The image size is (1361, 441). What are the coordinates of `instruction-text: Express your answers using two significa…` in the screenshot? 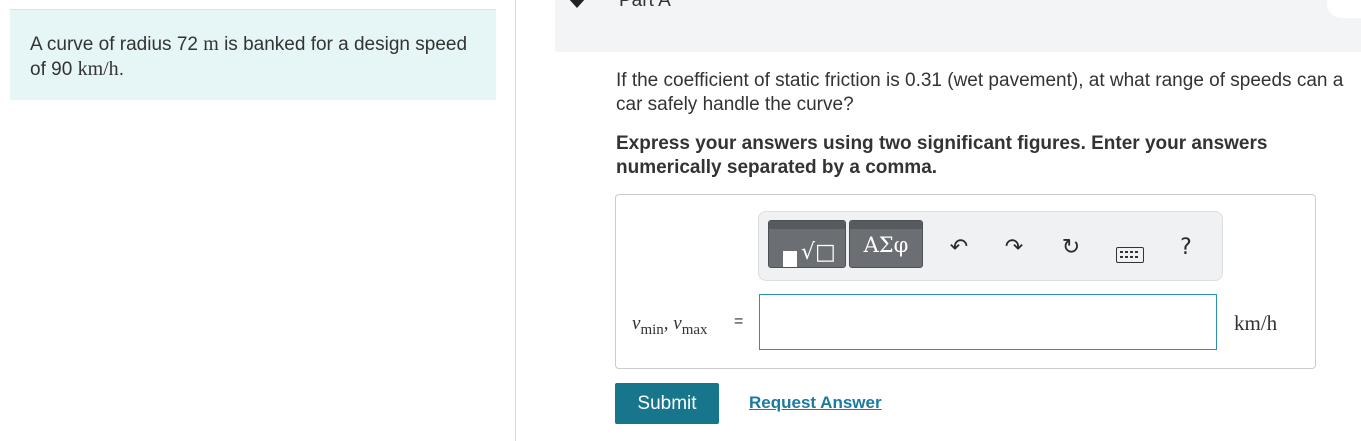 It's located at (942, 155).